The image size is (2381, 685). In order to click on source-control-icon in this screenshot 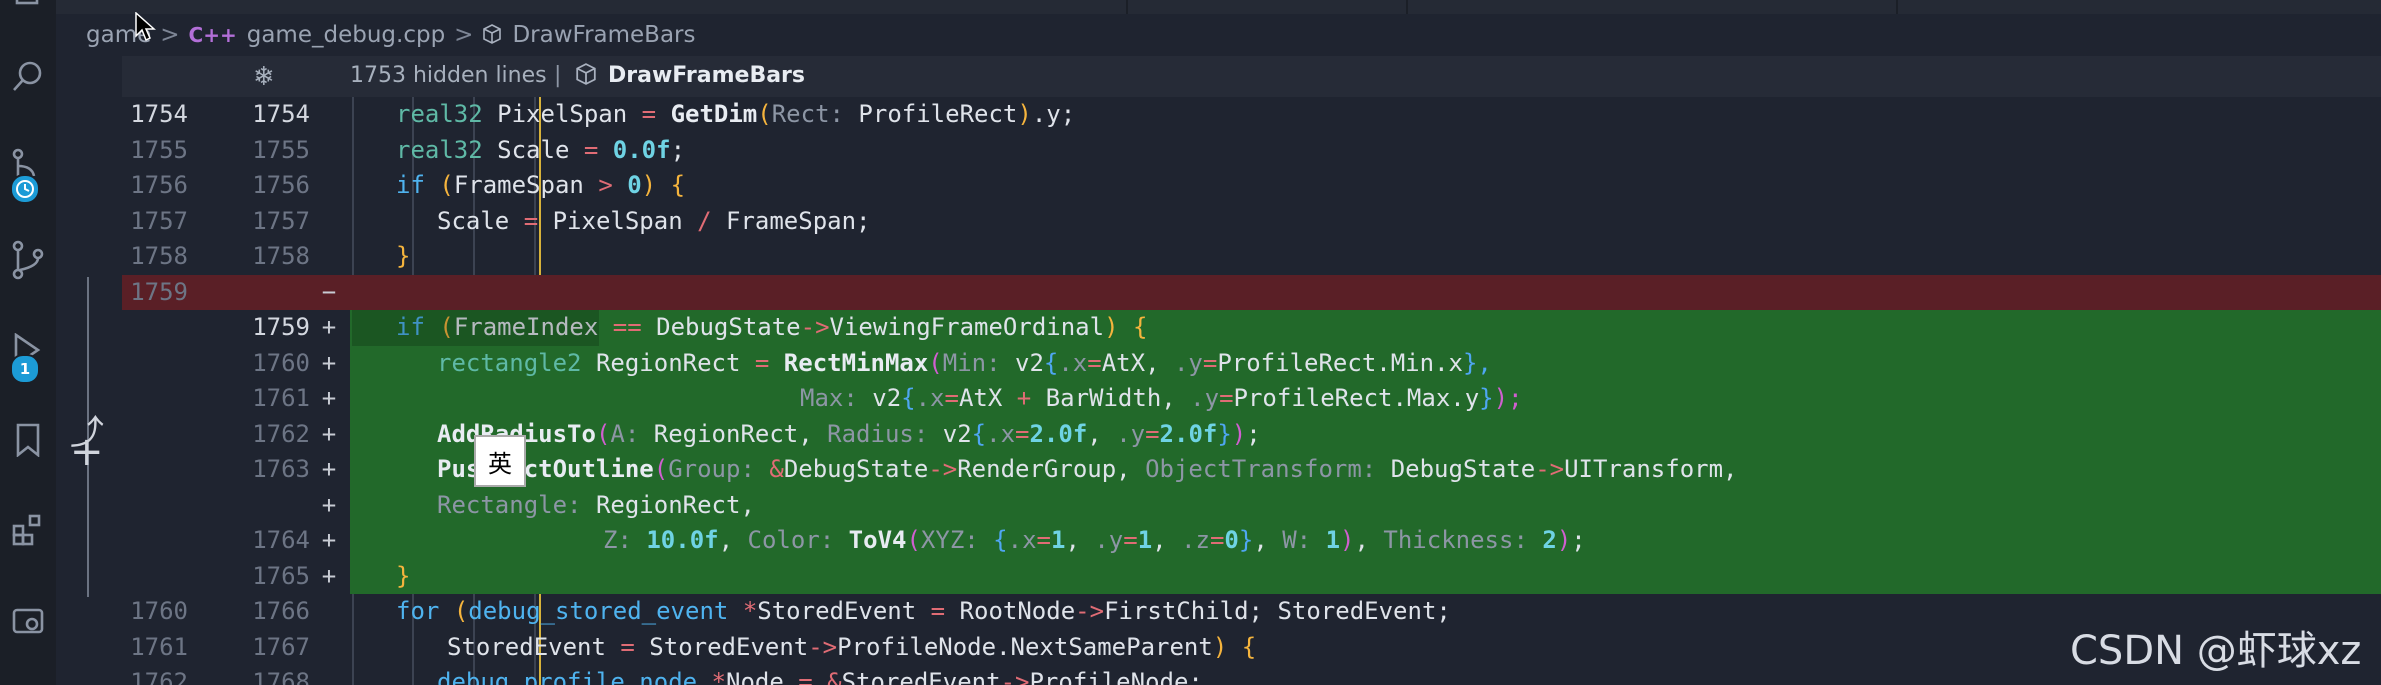, I will do `click(28, 260)`.